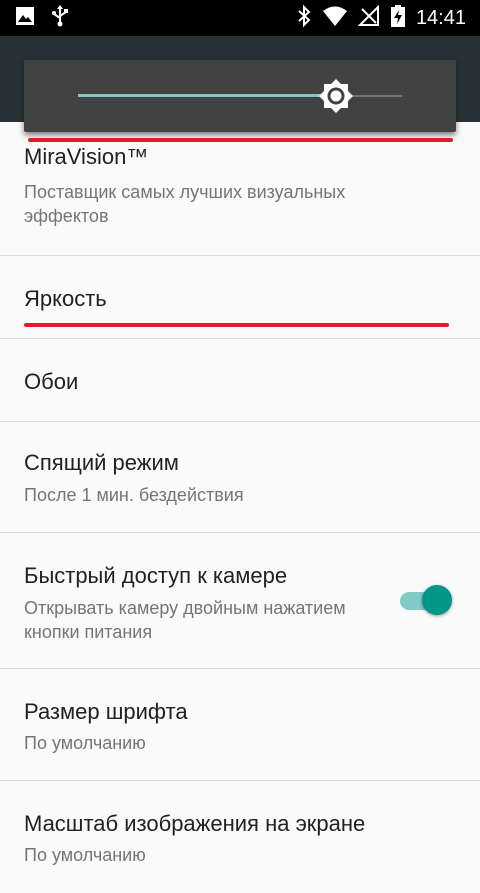 This screenshot has width=480, height=893. I want to click on brightness-icon, so click(336, 96).